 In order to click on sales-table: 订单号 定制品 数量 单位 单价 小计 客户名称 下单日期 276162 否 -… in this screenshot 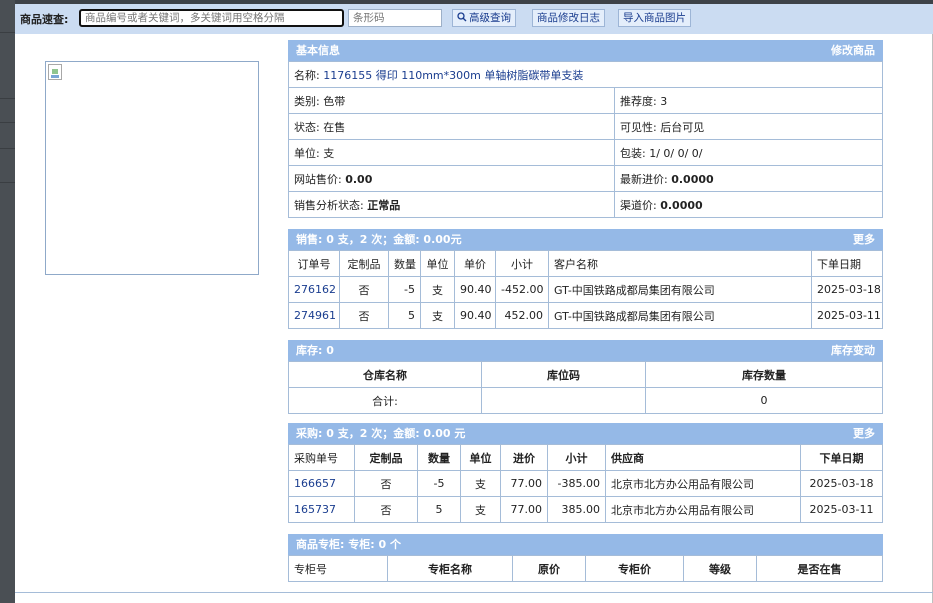, I will do `click(585, 289)`.